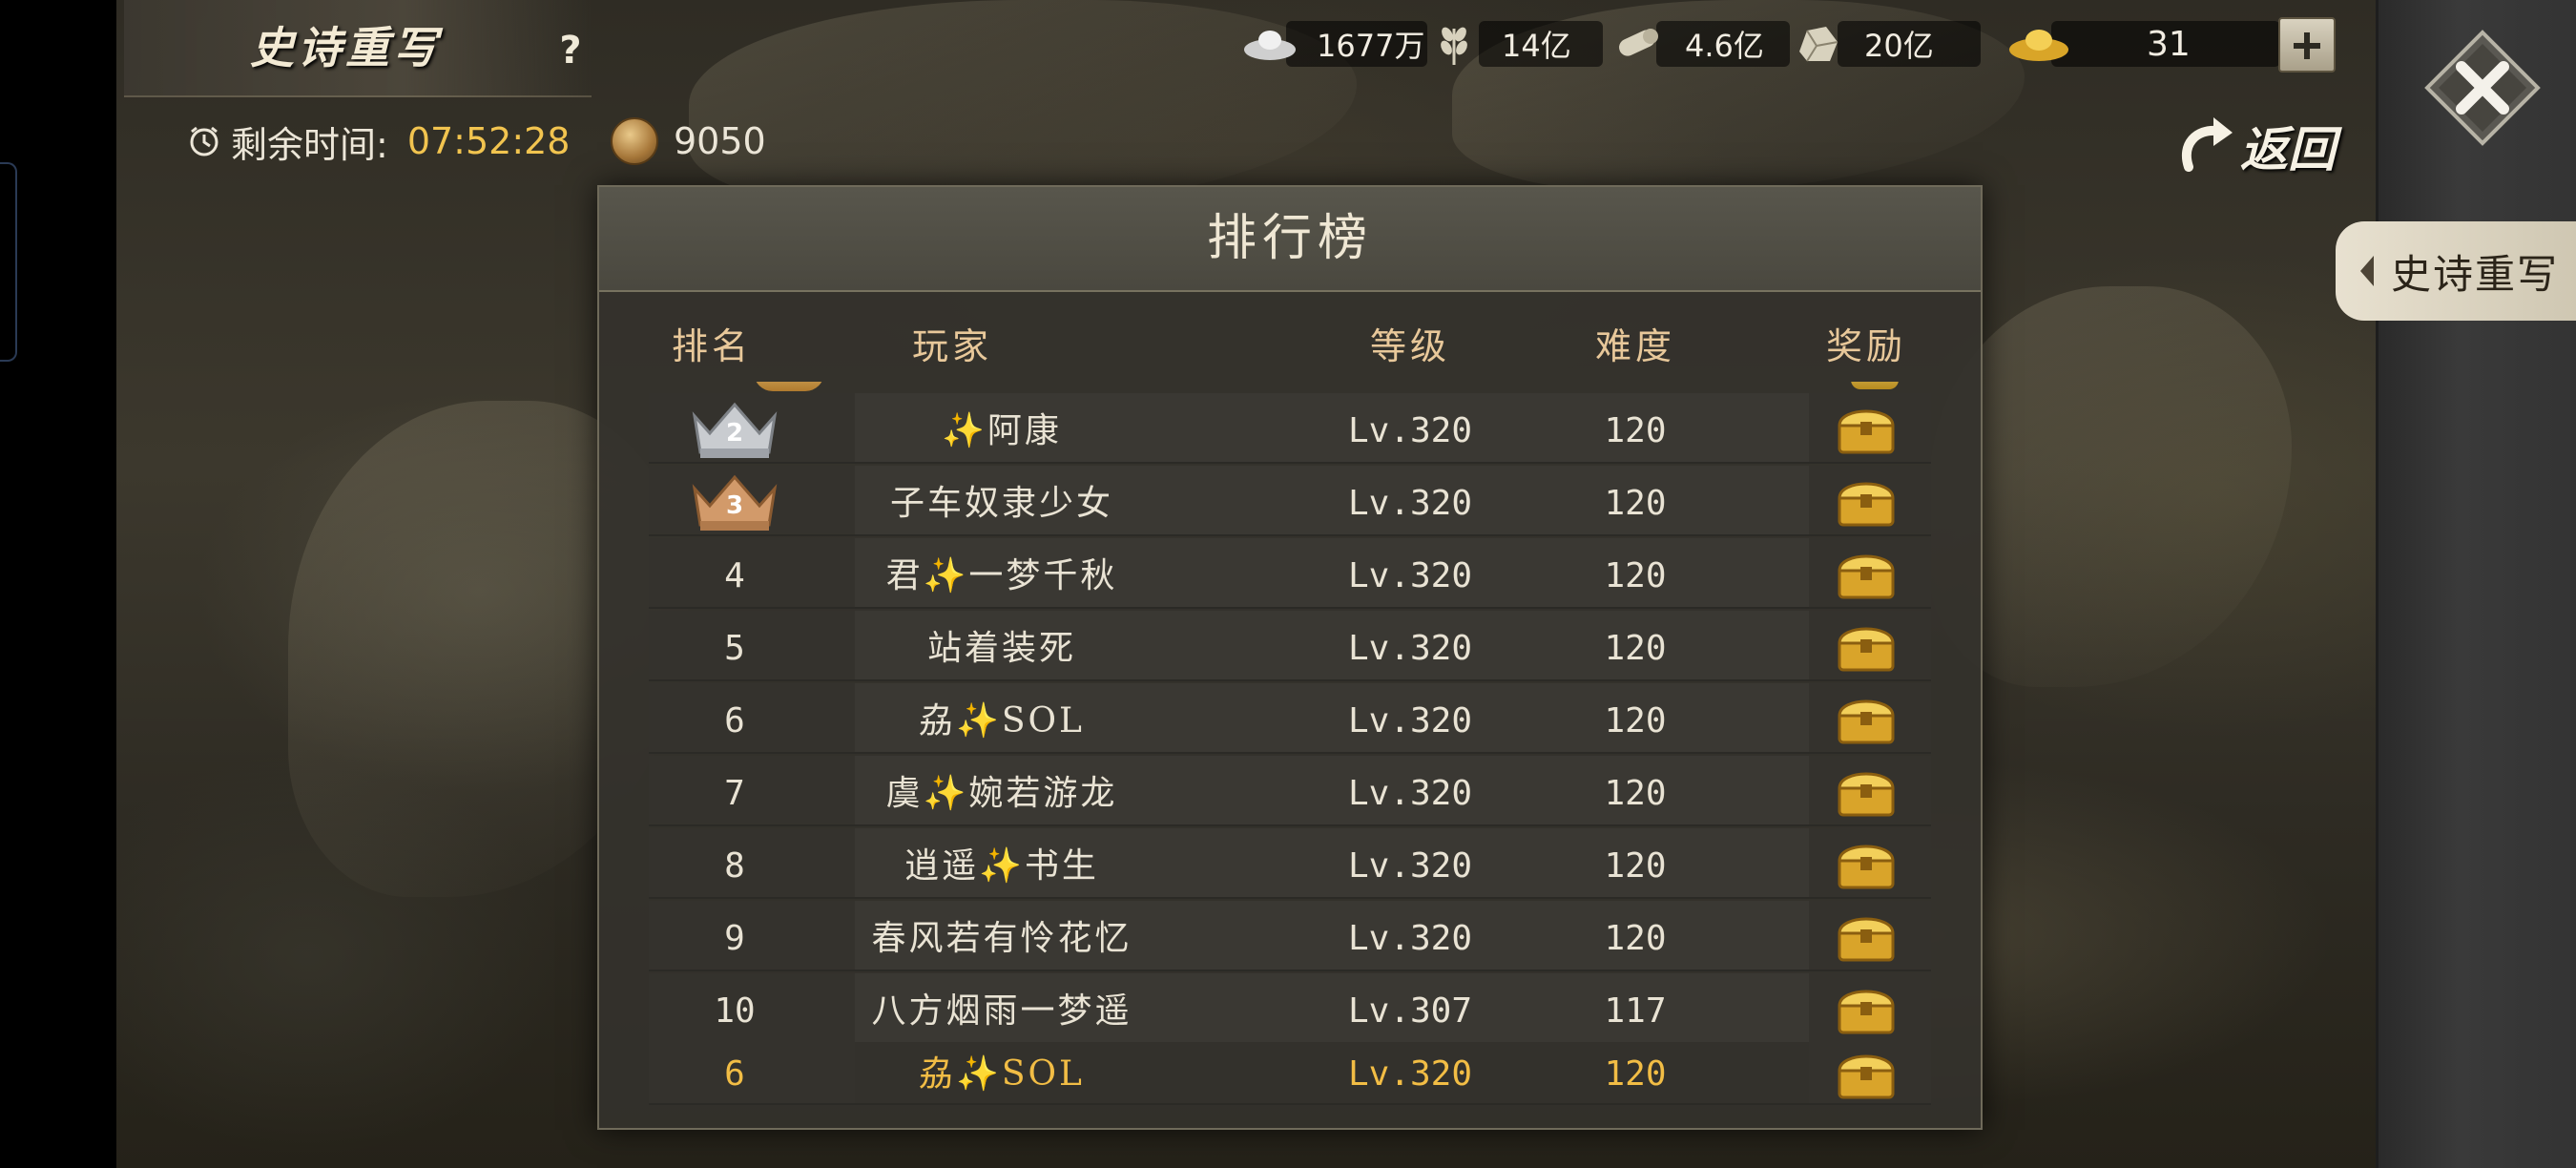  What do you see at coordinates (735, 1011) in the screenshot?
I see `player-rank: 10` at bounding box center [735, 1011].